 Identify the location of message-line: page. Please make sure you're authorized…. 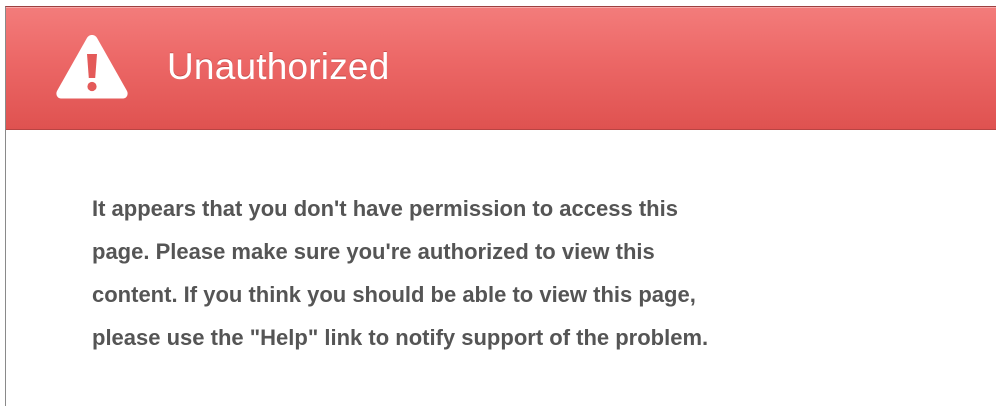
(373, 251).